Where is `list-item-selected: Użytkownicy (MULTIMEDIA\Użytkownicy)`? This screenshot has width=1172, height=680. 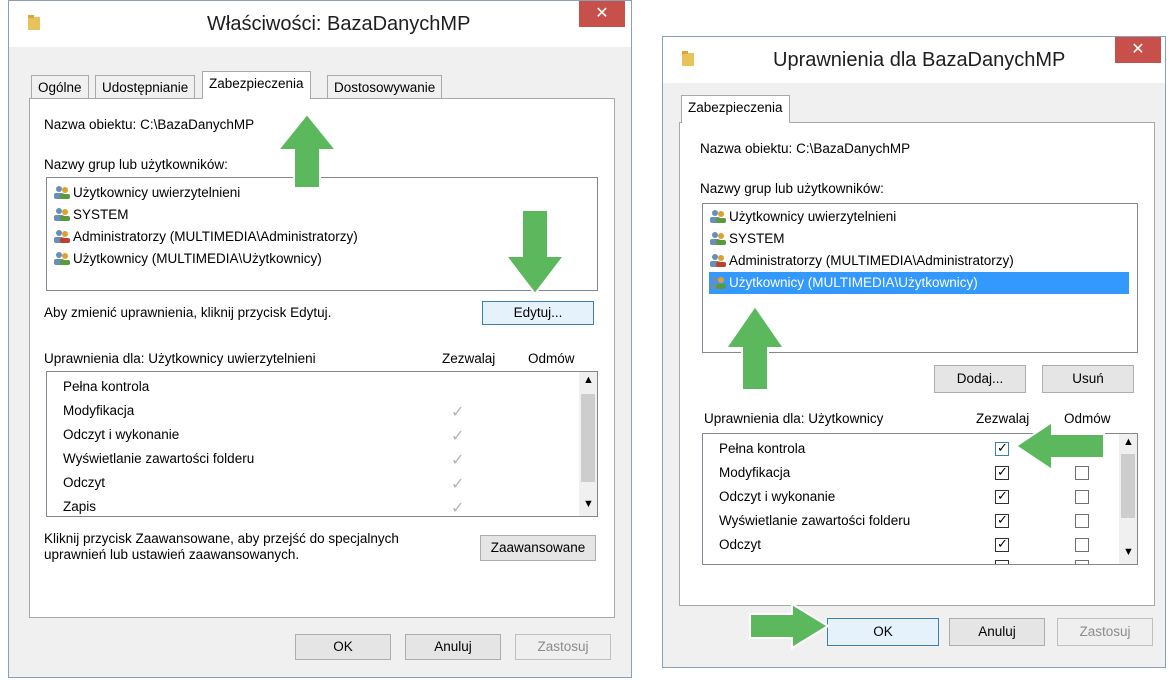 list-item-selected: Użytkownicy (MULTIMEDIA\Użytkownicy) is located at coordinates (919, 283).